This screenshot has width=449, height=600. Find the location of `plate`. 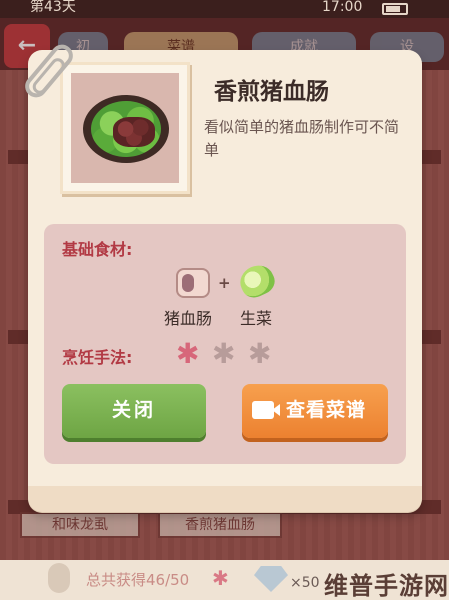

plate is located at coordinates (126, 129).